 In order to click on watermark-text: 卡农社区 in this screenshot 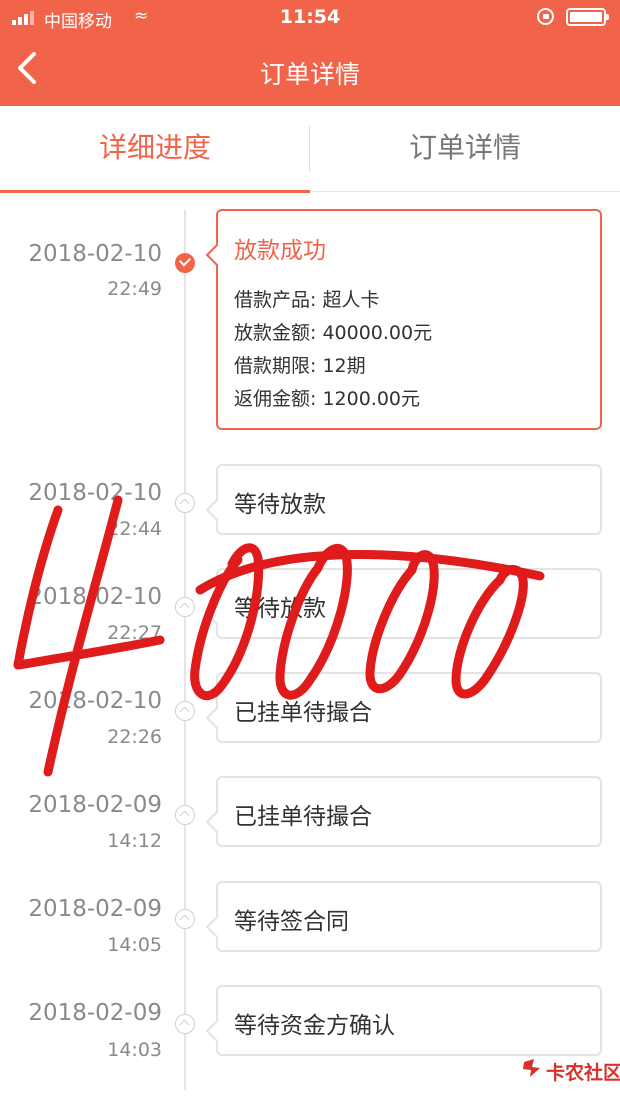, I will do `click(583, 1073)`.